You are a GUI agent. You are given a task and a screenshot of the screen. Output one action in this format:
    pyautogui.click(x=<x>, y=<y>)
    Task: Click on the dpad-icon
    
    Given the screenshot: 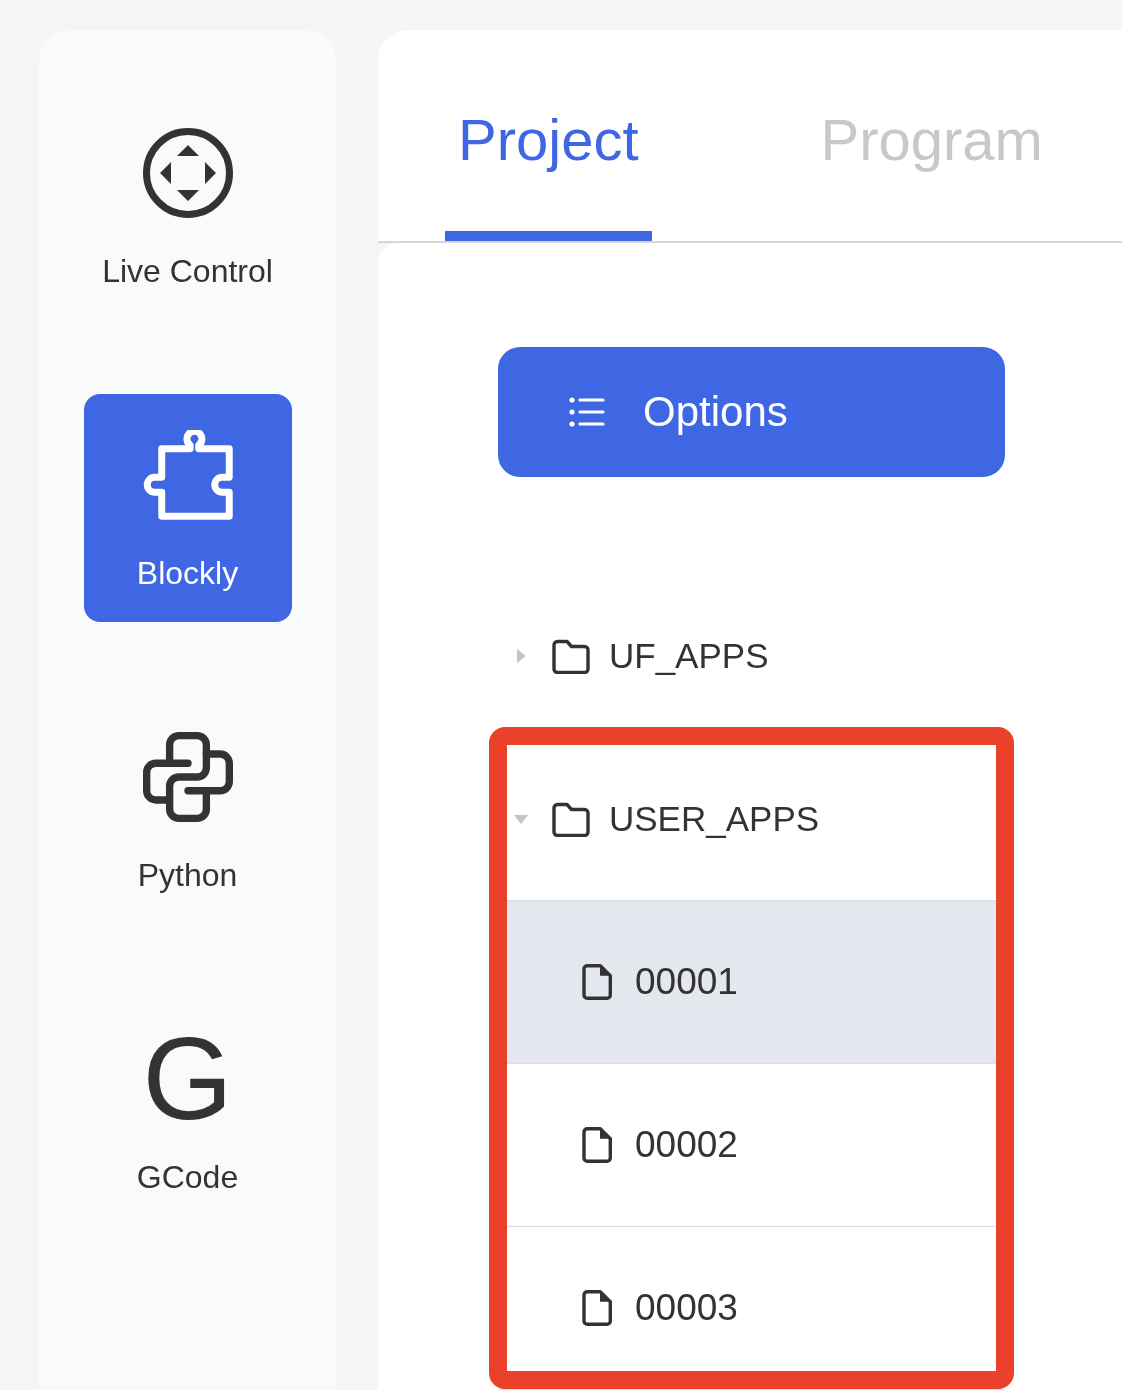 What is the action you would take?
    pyautogui.click(x=187, y=173)
    